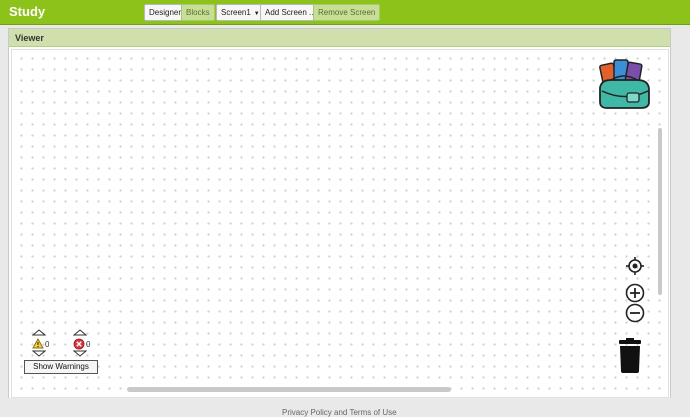  I want to click on remove-screen-button: Remove Screen, so click(347, 12).